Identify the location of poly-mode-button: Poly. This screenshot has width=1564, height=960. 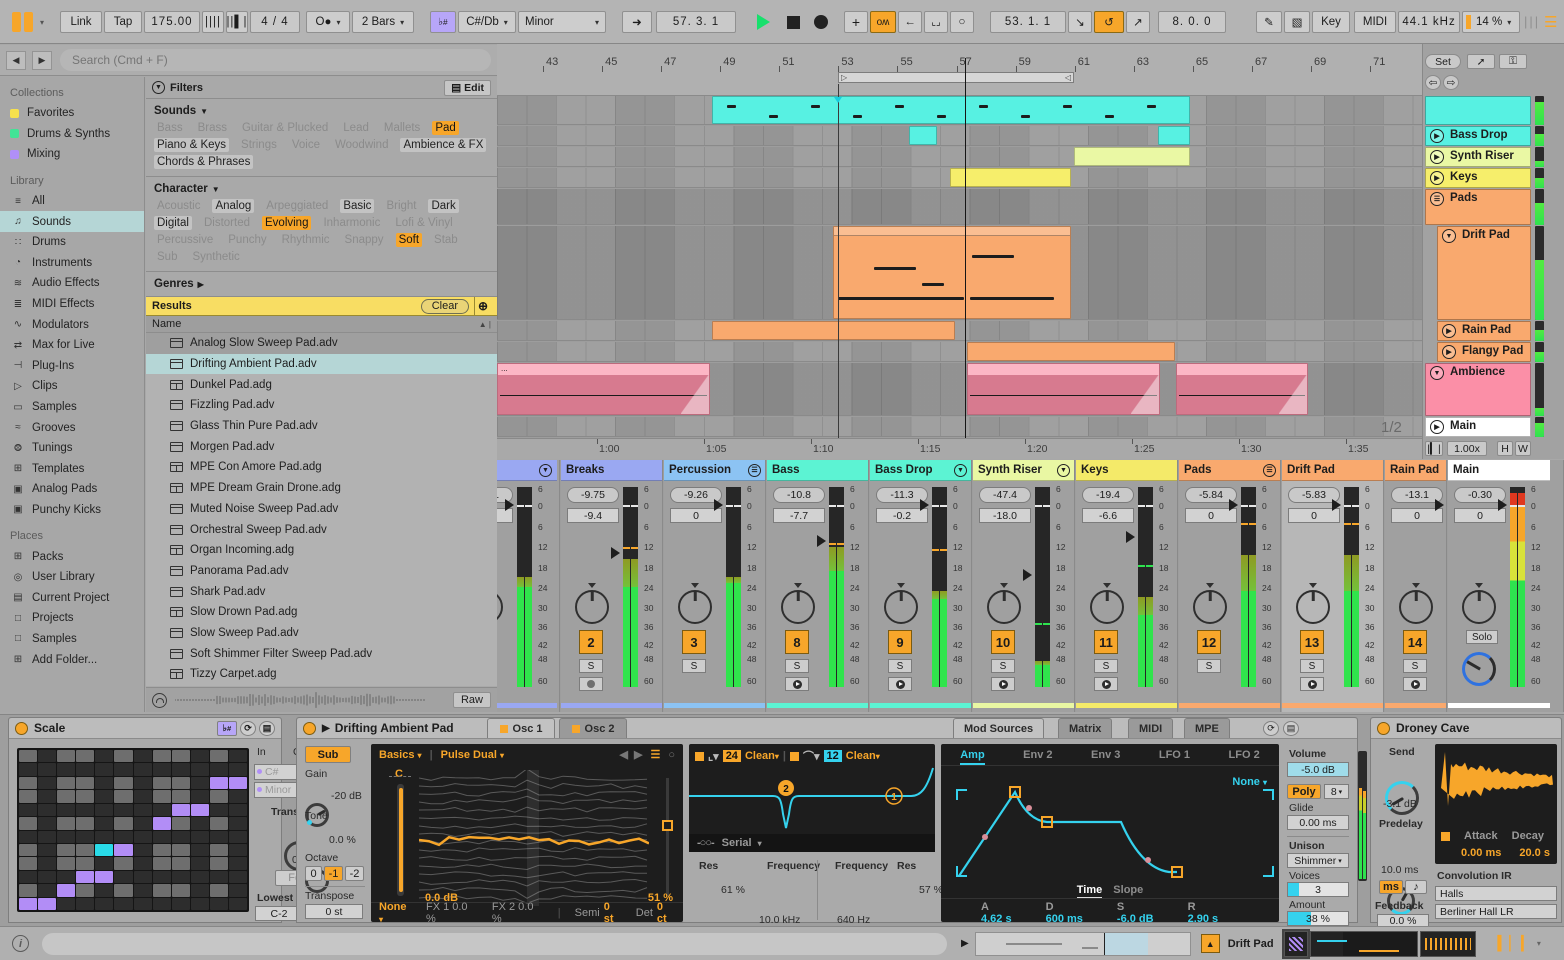
(1304, 791).